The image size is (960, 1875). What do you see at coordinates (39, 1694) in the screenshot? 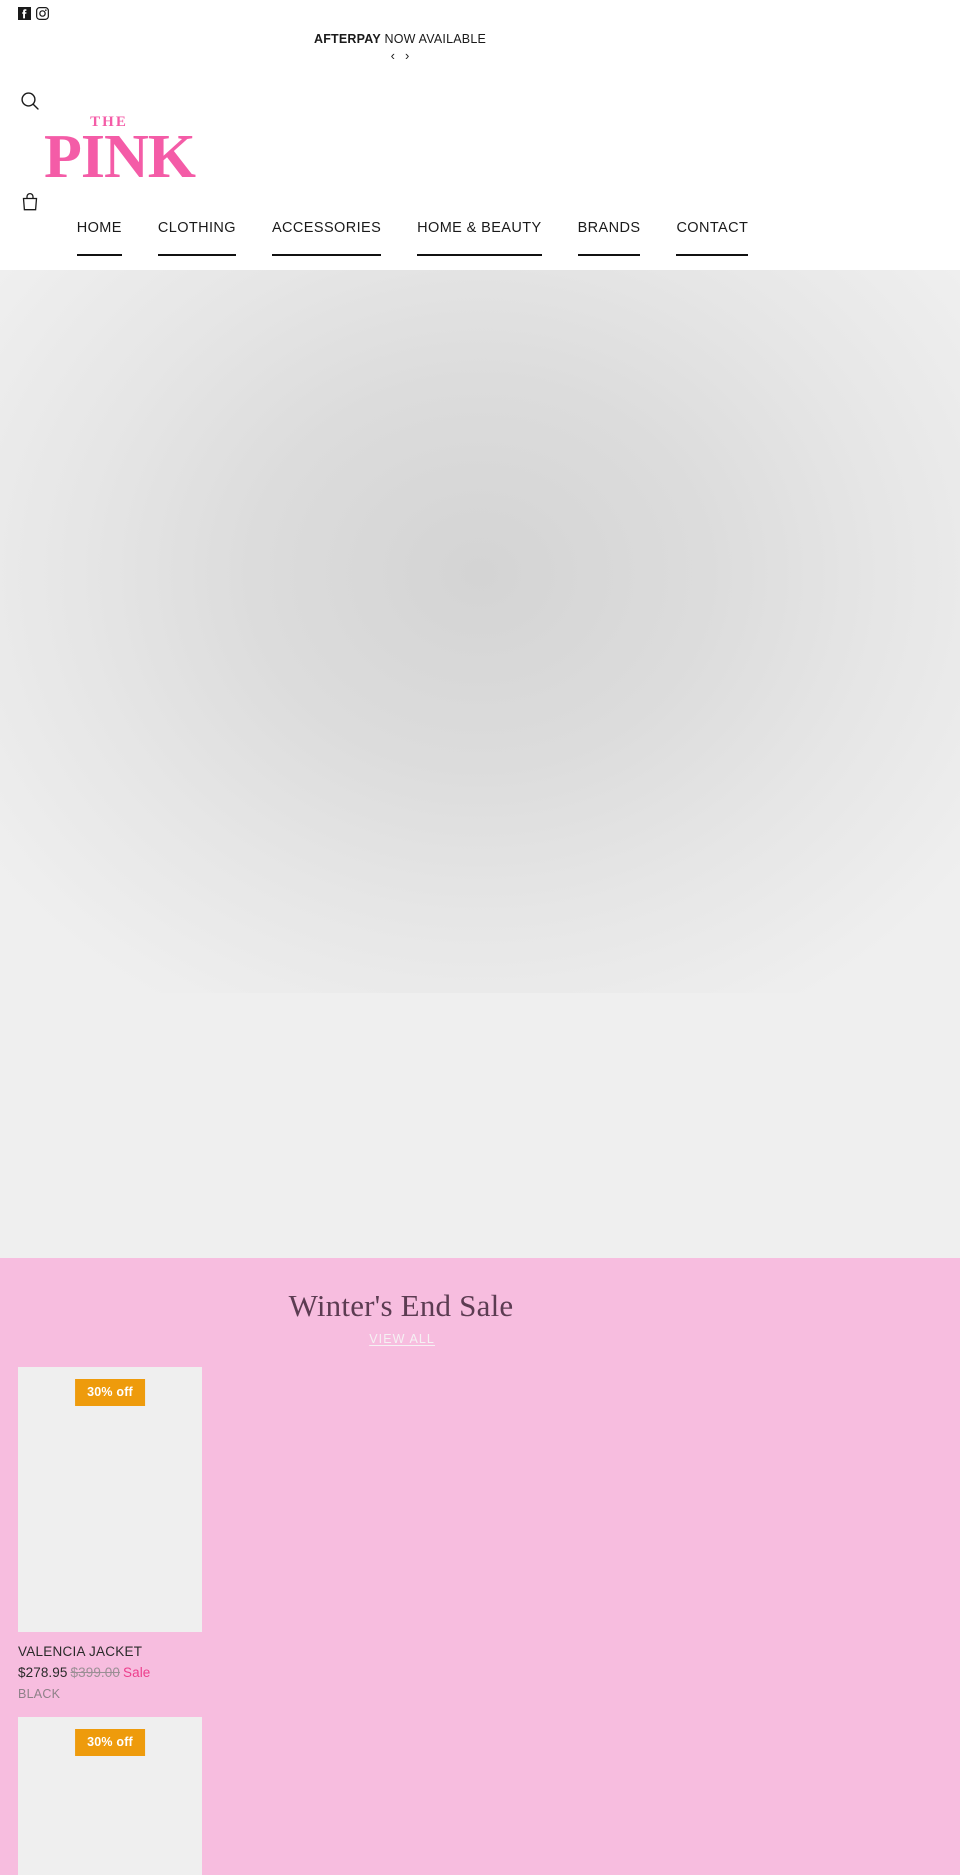
I see `product-variant: BLACK` at bounding box center [39, 1694].